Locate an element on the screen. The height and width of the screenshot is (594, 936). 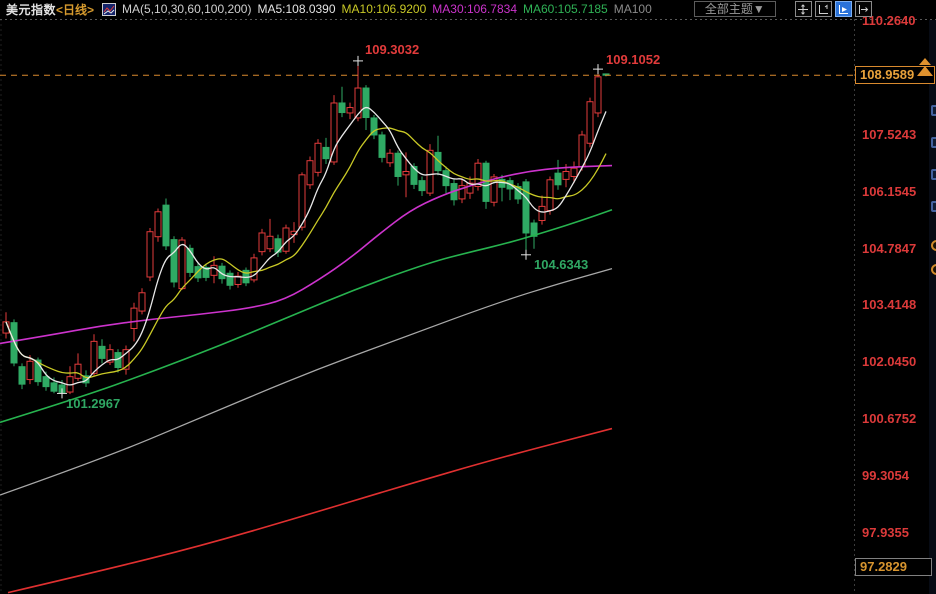
annotation-high-109-1052: 109.1052 is located at coordinates (633, 60).